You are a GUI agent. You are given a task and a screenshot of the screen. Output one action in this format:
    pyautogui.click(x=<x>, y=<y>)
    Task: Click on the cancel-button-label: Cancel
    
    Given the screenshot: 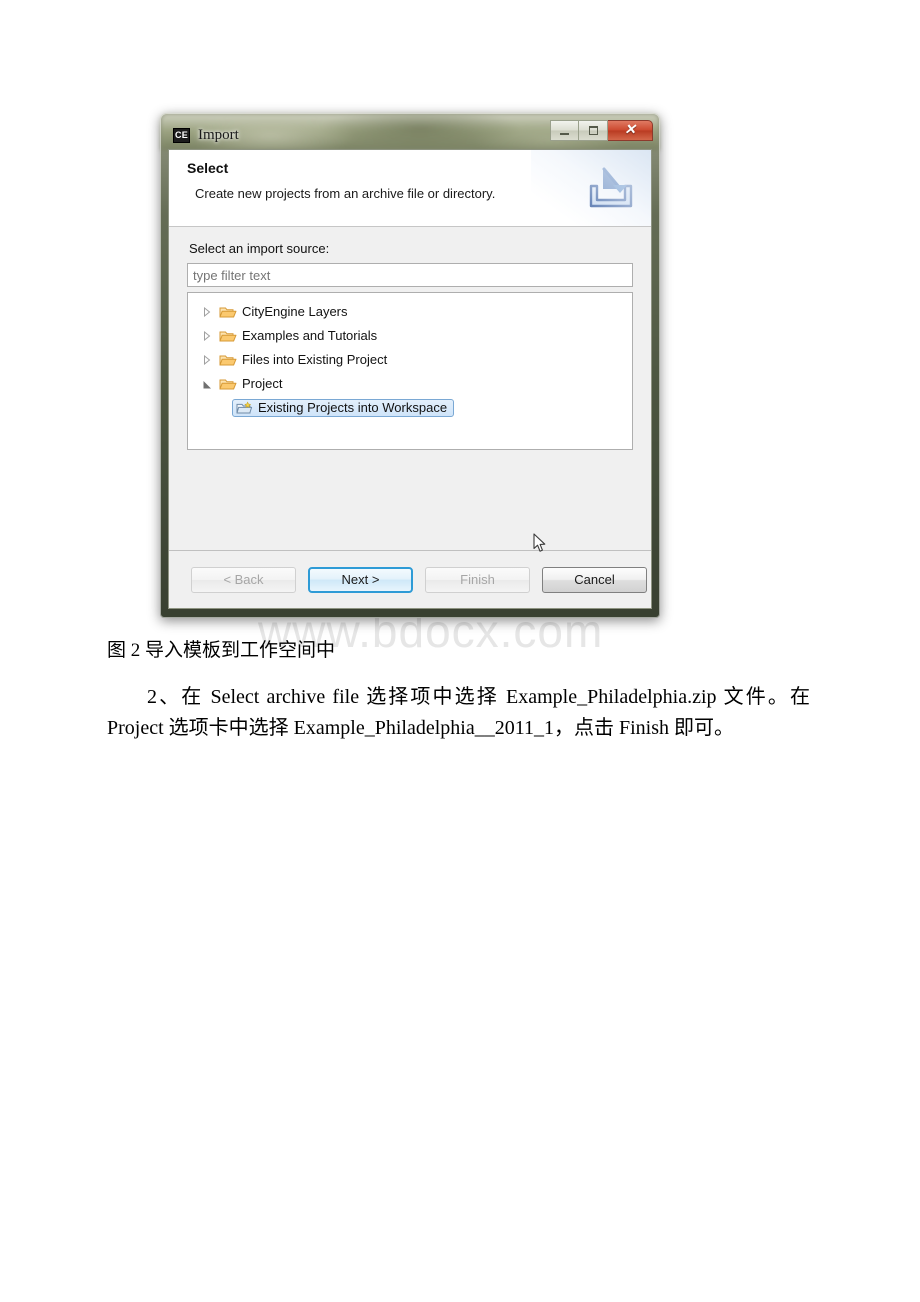 What is the action you would take?
    pyautogui.click(x=594, y=579)
    